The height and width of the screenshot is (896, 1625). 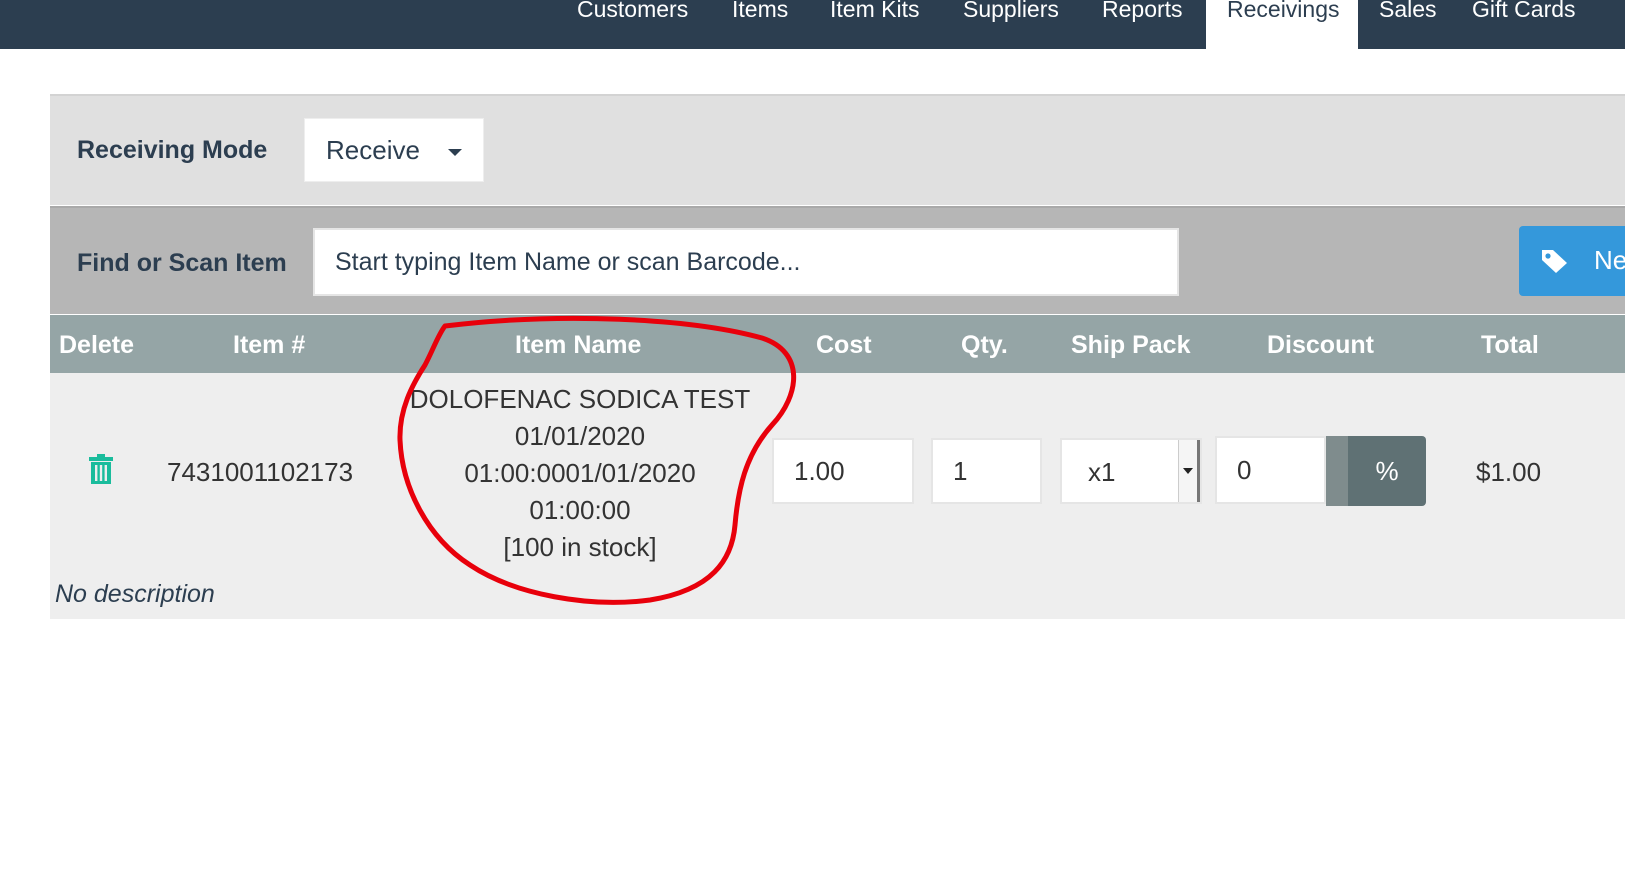 I want to click on receiving-mode-select: Receive, so click(x=394, y=150).